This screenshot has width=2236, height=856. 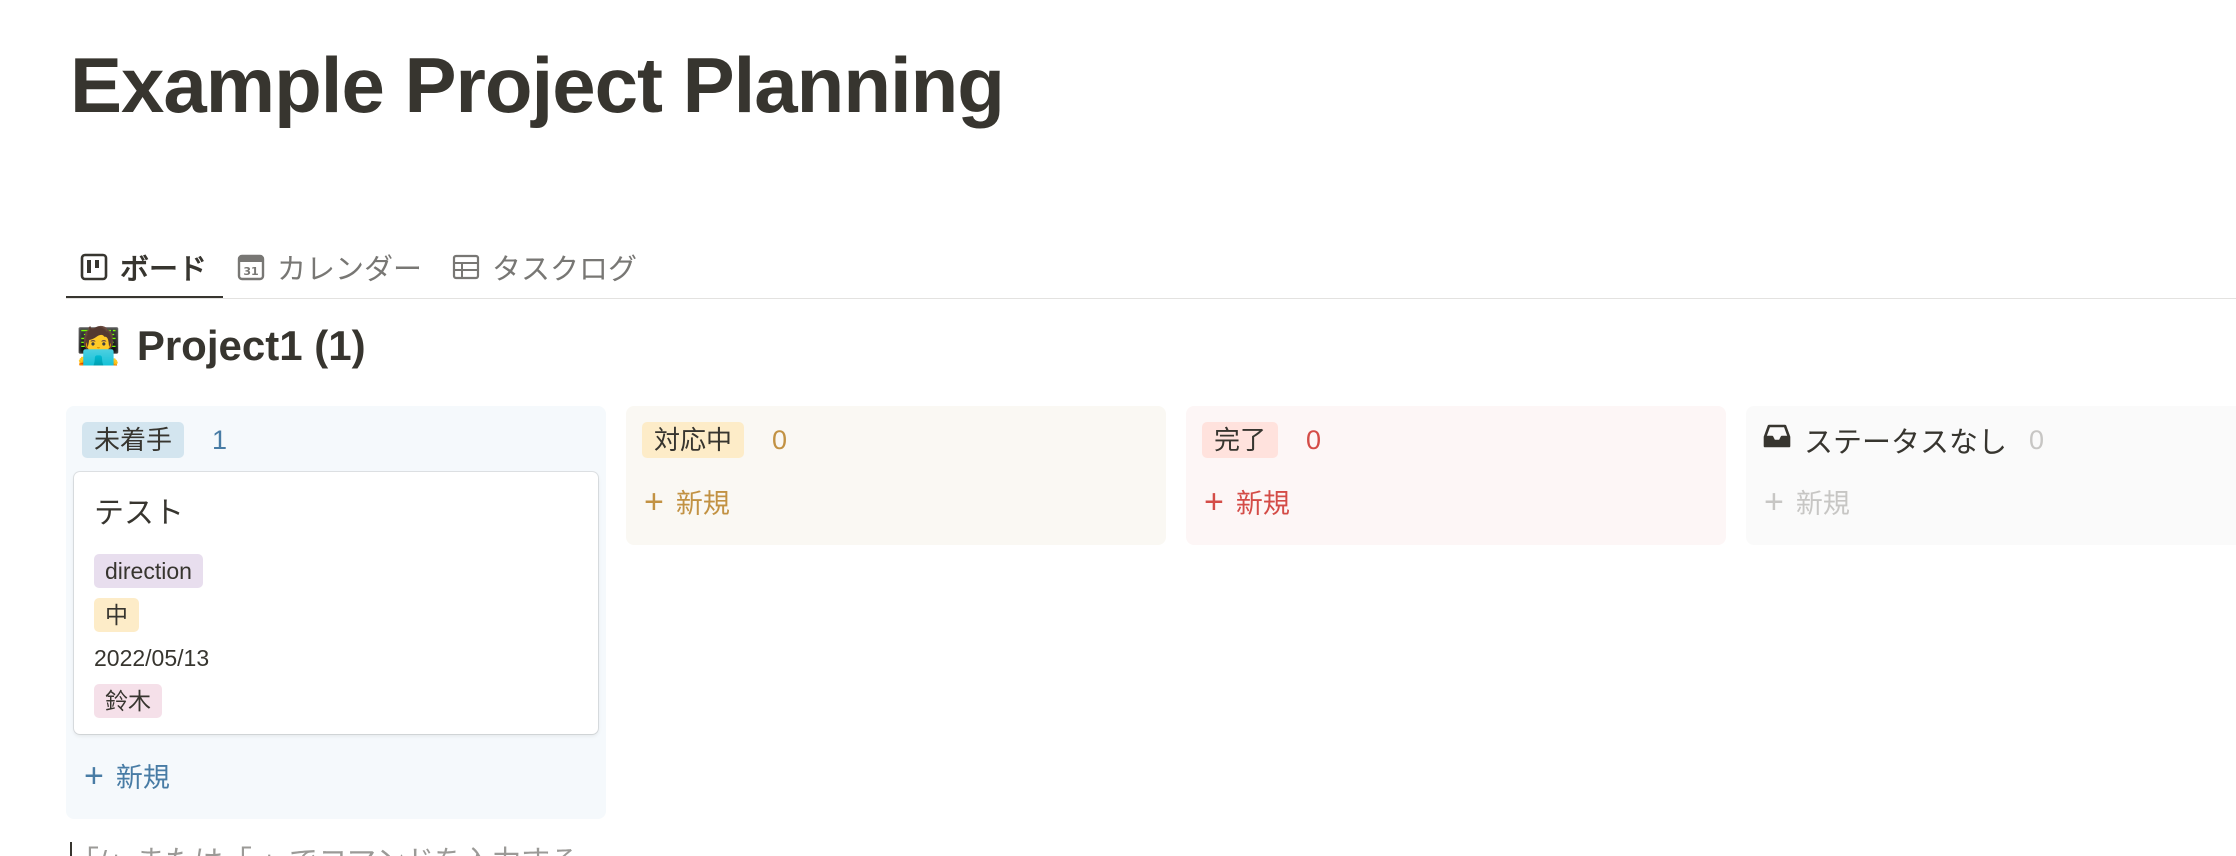 I want to click on card-title: テスト, so click(x=139, y=513).